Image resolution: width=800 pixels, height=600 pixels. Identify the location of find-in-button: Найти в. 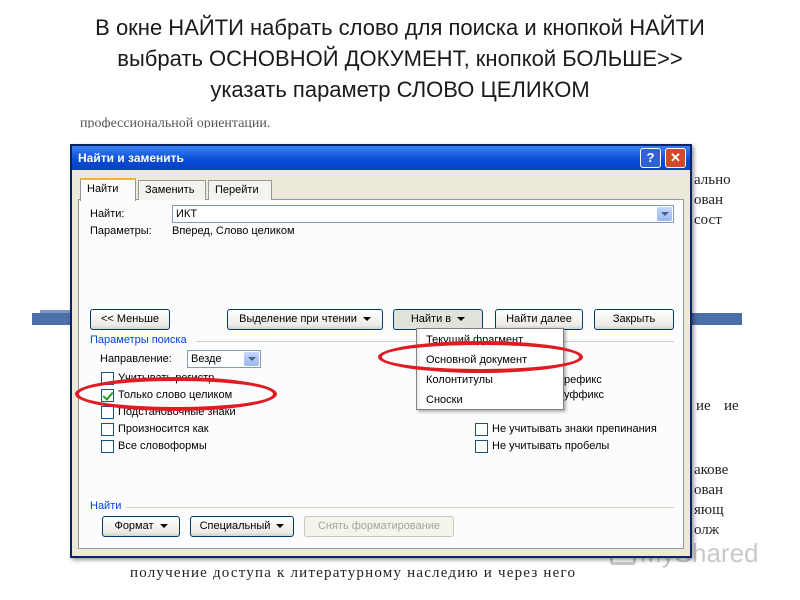
(438, 319).